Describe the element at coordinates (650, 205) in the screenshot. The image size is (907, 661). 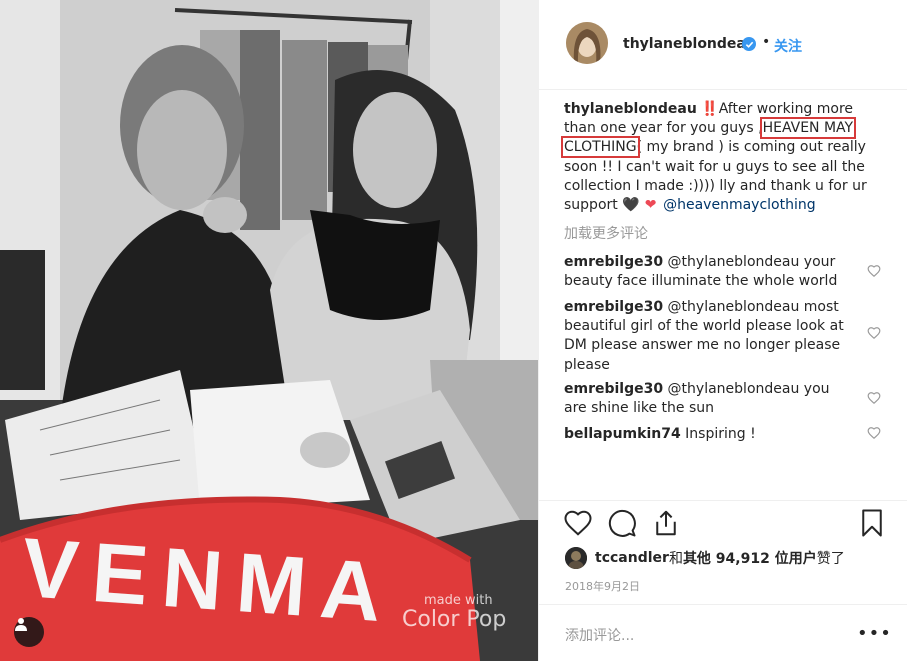
I see `red-heart-icon: ❤` at that location.